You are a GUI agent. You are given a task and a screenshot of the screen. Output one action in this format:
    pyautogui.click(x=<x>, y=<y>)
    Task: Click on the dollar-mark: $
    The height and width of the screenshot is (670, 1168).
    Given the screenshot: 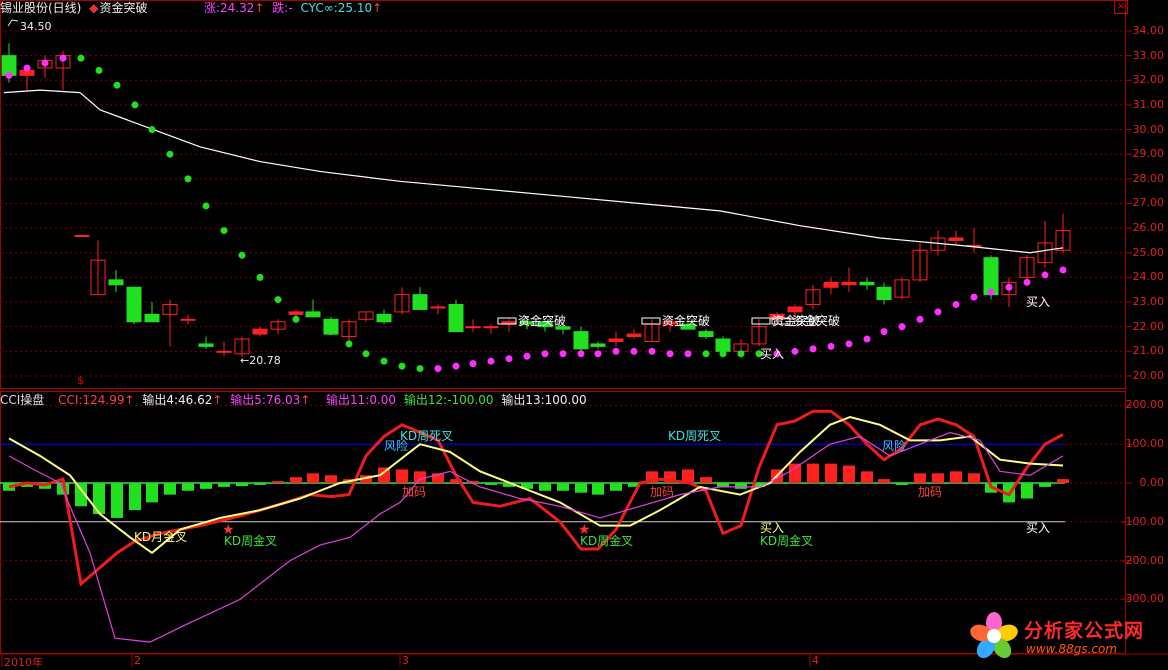 What is the action you would take?
    pyautogui.click(x=80, y=380)
    